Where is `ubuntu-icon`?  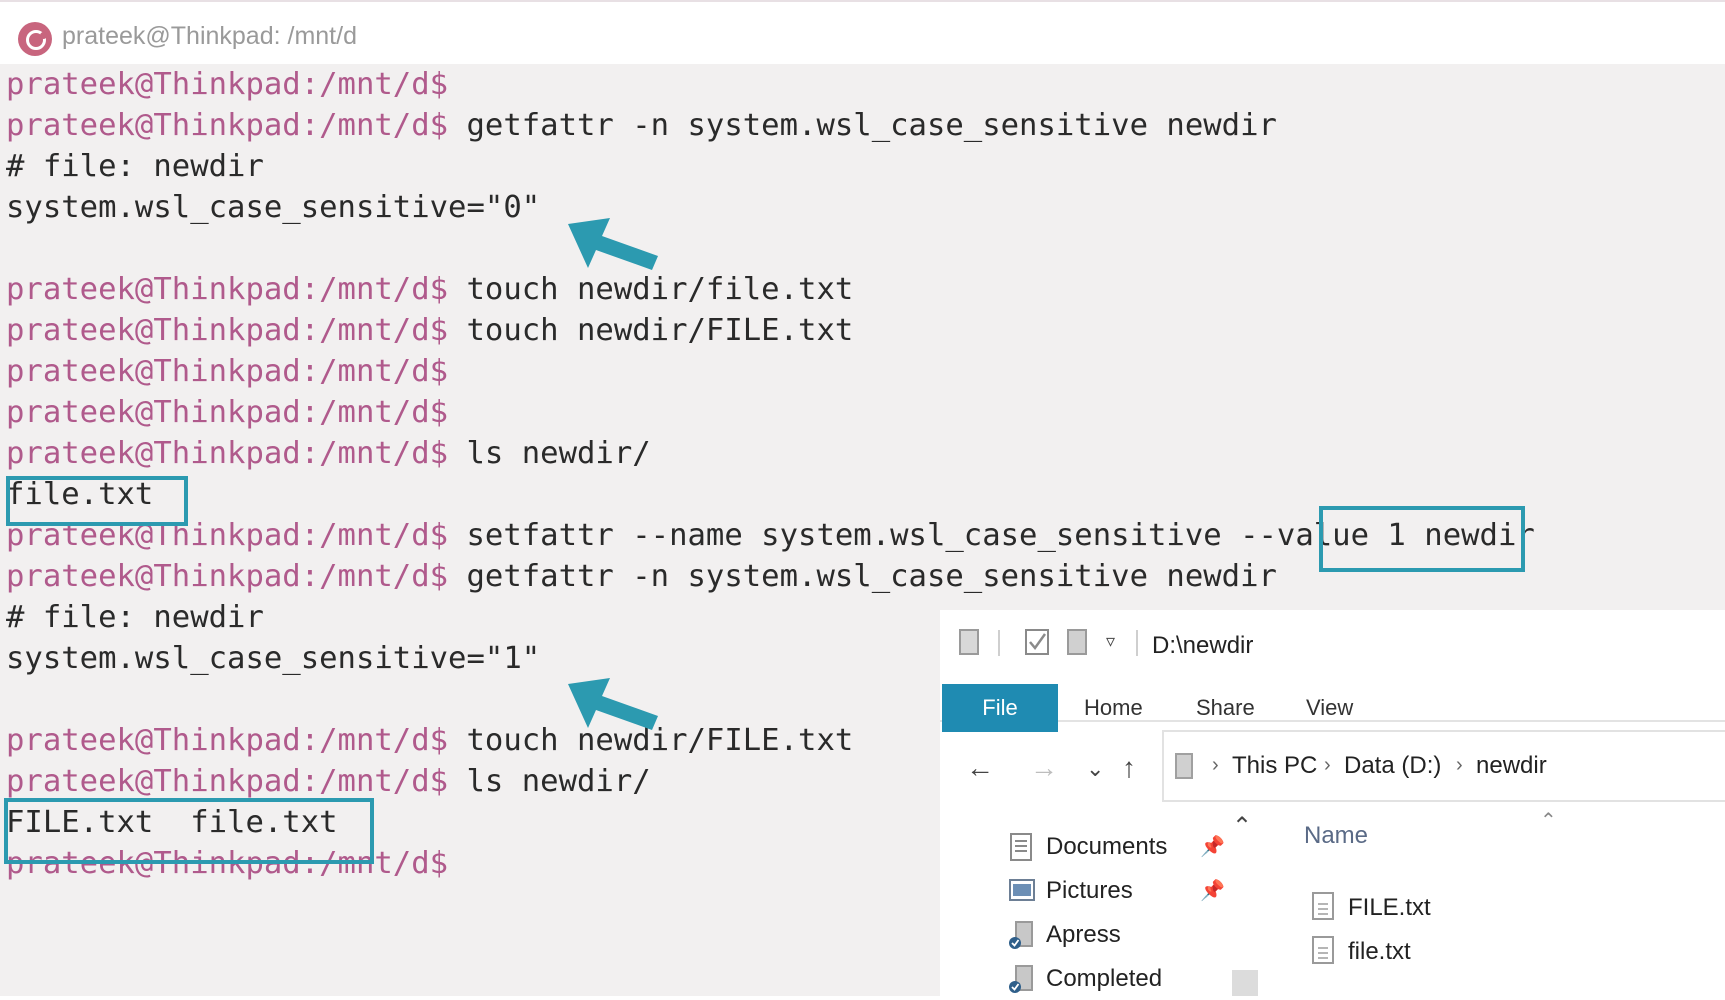
ubuntu-icon is located at coordinates (35, 39).